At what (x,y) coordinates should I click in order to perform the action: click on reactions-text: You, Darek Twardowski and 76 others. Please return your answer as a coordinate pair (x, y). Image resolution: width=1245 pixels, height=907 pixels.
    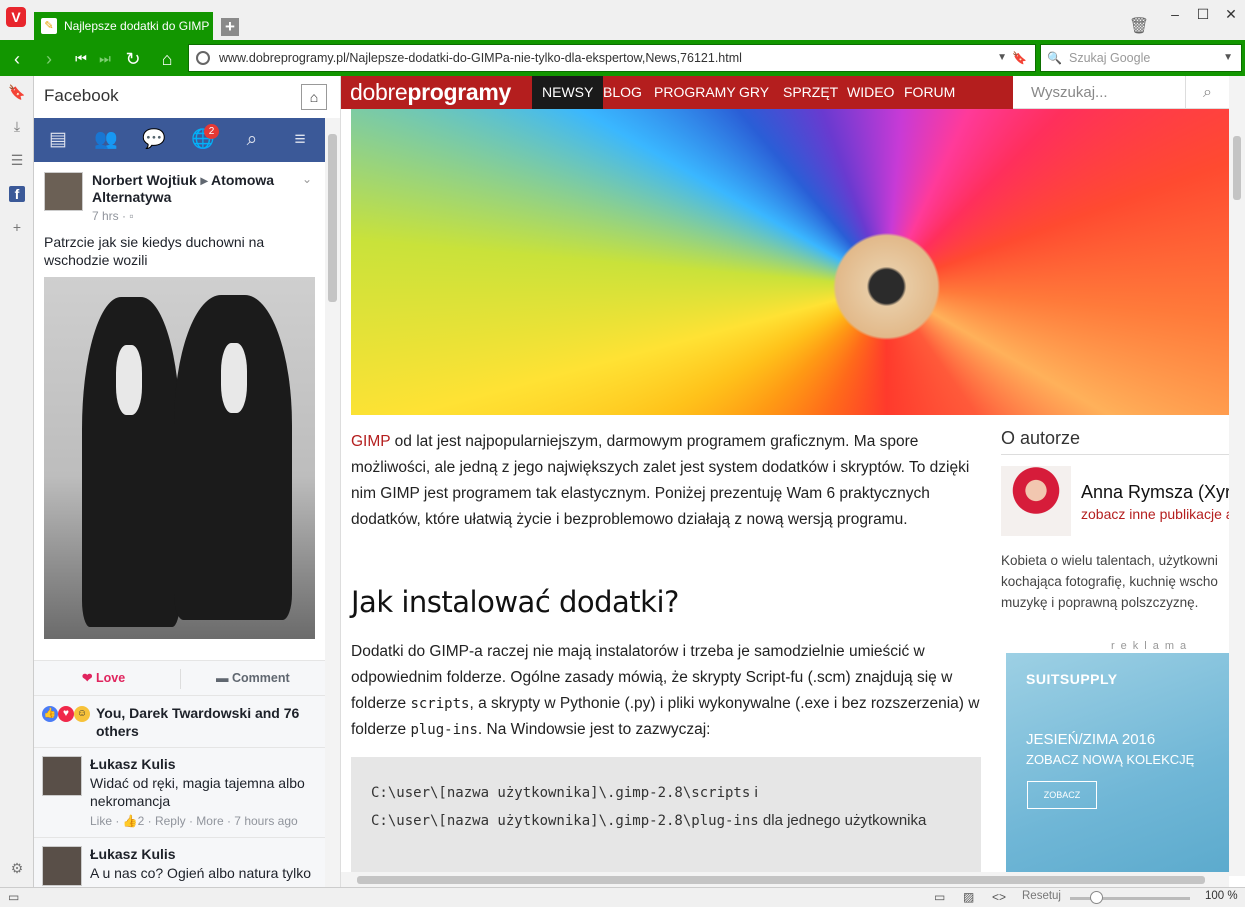
    Looking at the image, I should click on (208, 722).